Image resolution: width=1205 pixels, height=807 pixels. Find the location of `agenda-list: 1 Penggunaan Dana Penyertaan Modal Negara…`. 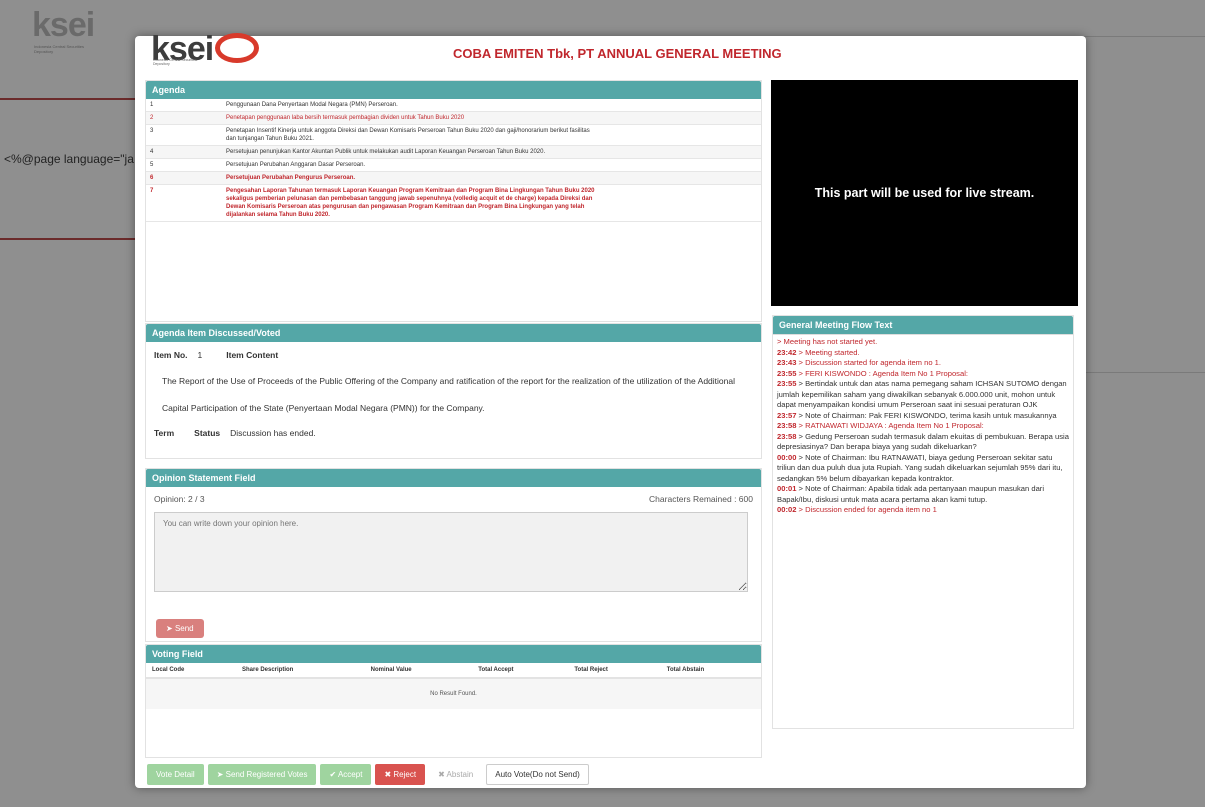

agenda-list: 1 Penggunaan Dana Penyertaan Modal Negara… is located at coordinates (453, 209).